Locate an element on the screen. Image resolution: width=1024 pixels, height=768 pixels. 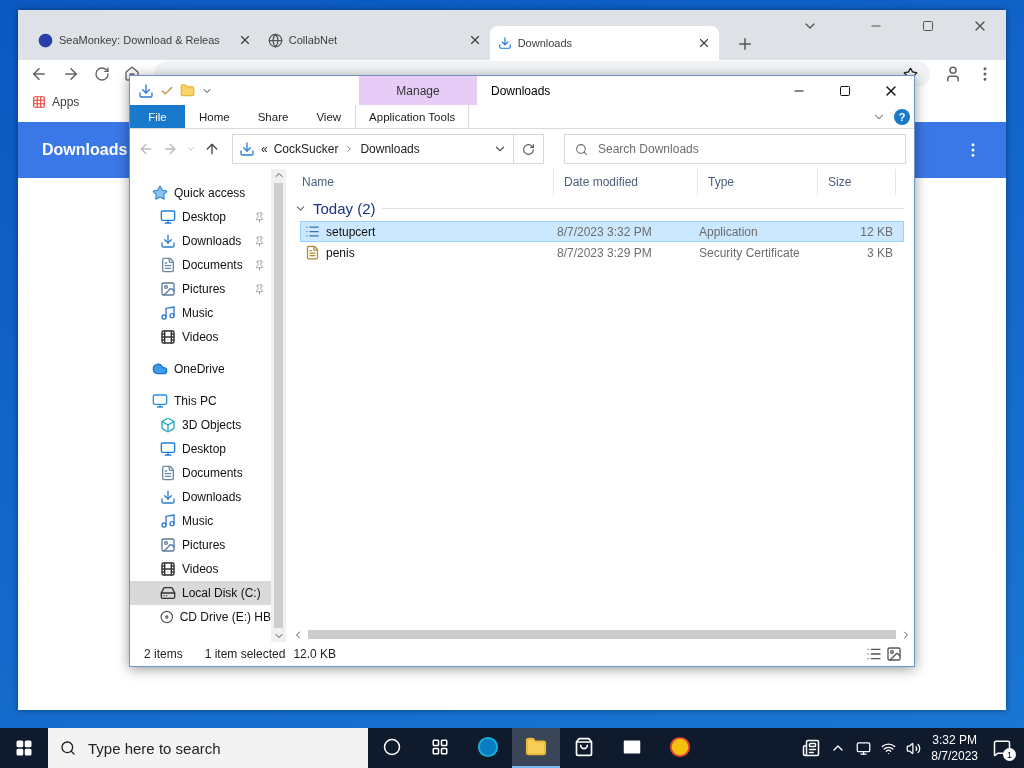
column-header: Date modified is located at coordinates (626, 182).